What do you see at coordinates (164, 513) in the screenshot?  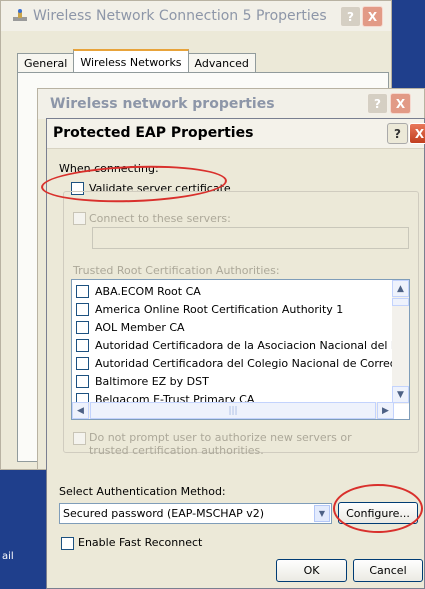 I see `auth-method-value: Secured password (EAP-MSCHAP v2)` at bounding box center [164, 513].